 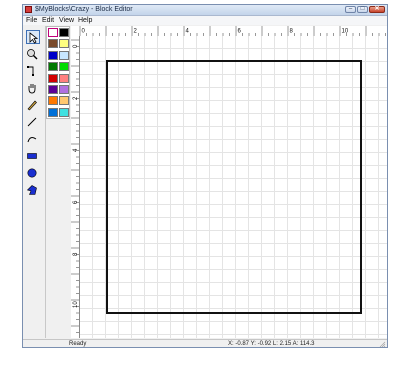 What do you see at coordinates (28, 9) in the screenshot?
I see `app-icon` at bounding box center [28, 9].